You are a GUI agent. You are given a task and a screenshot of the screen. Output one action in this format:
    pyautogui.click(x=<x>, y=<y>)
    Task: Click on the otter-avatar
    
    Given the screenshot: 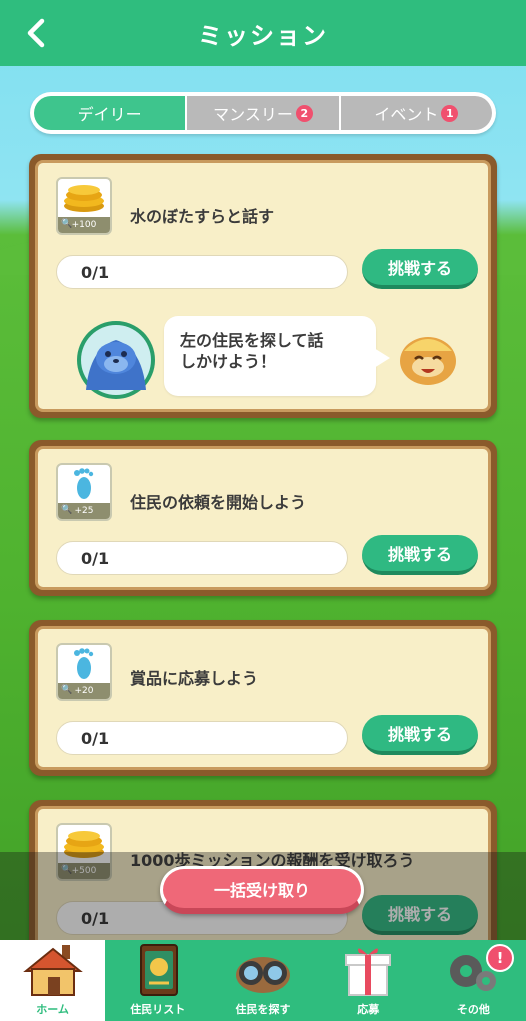 What is the action you would take?
    pyautogui.click(x=116, y=360)
    